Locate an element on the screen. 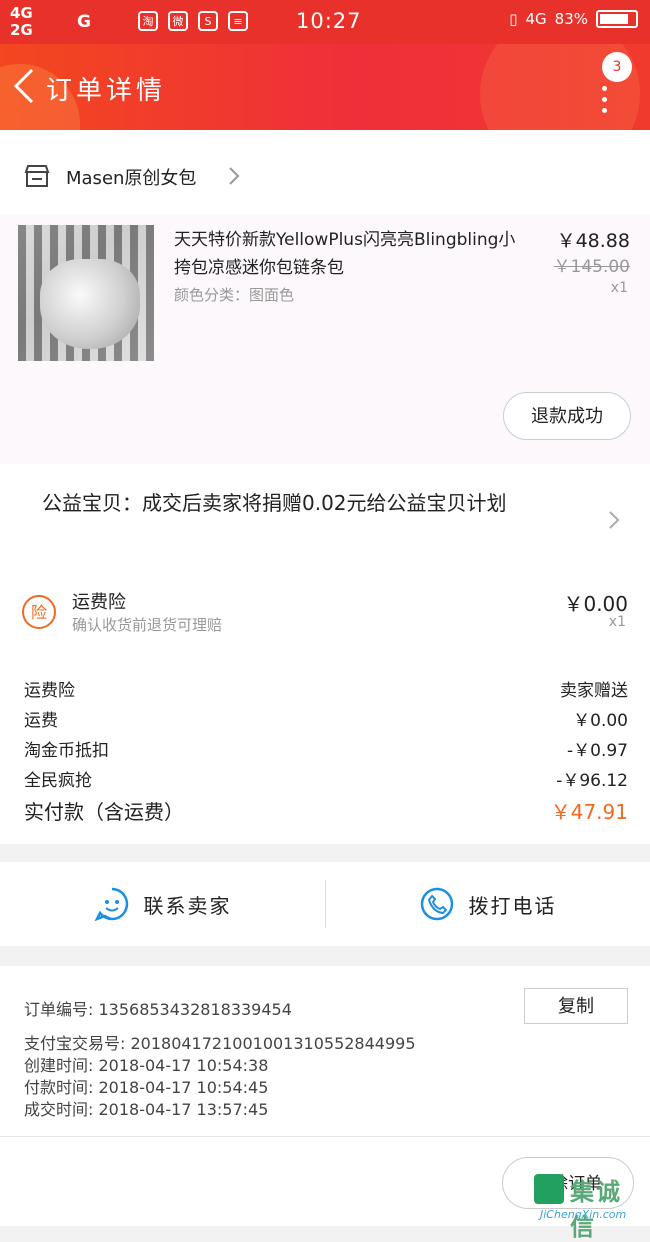  product-title: 天天特价新款YellowPlus闪亮亮Blingbling小挎包凉感迷你包链条包 is located at coordinates (345, 254).